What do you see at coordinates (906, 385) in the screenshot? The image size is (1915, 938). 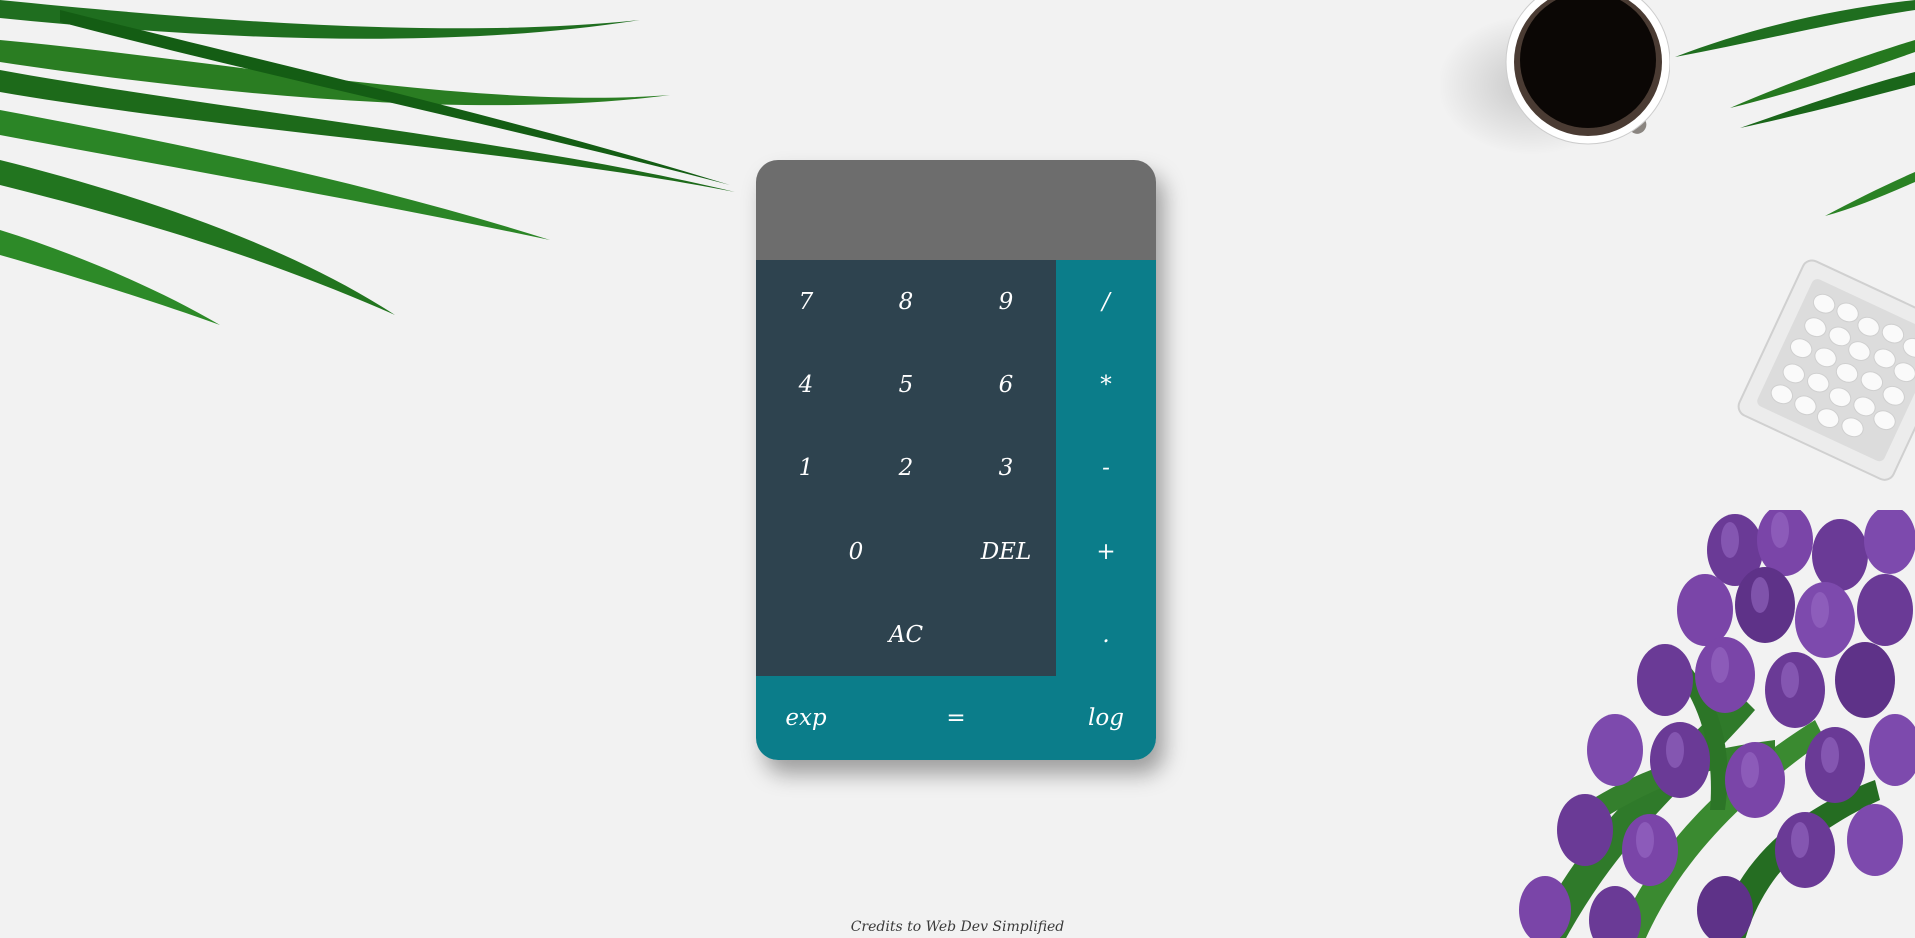 I see `key-5-button: 5` at bounding box center [906, 385].